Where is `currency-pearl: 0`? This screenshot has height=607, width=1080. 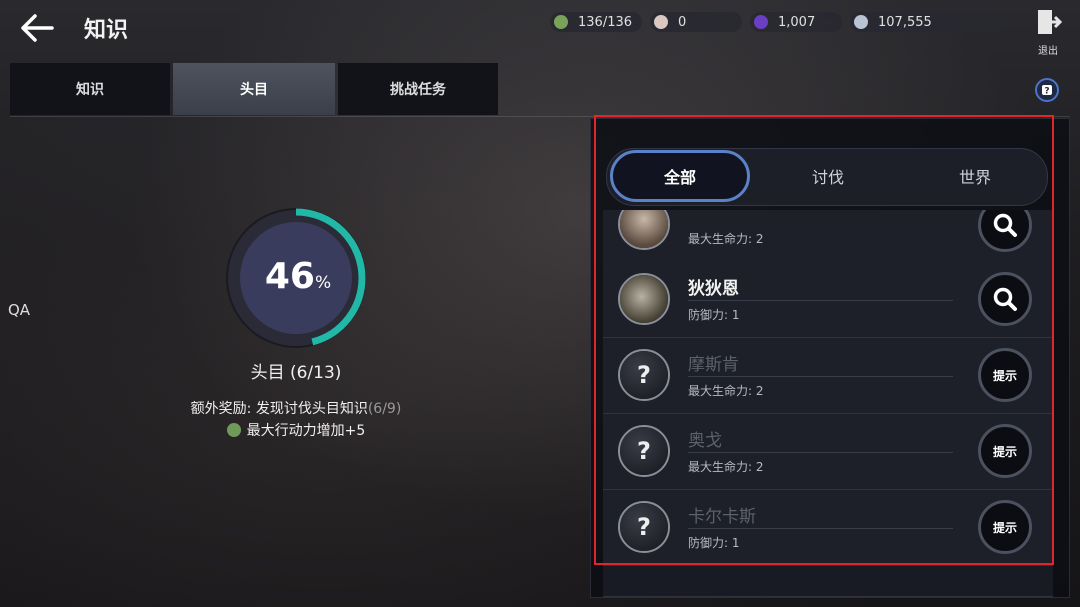 currency-pearl: 0 is located at coordinates (696, 22).